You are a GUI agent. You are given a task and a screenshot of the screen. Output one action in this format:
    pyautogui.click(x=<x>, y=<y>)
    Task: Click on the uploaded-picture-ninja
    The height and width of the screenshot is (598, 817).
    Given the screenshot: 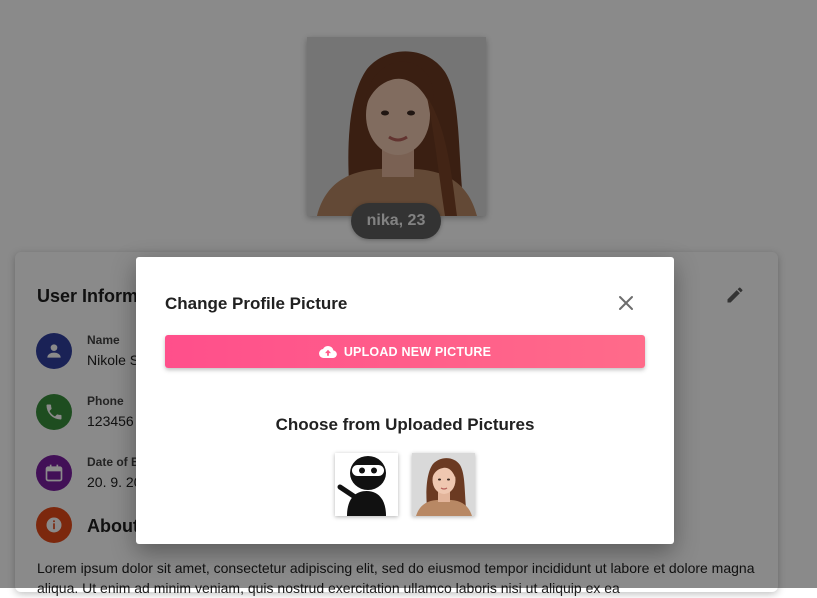 What is the action you would take?
    pyautogui.click(x=366, y=484)
    